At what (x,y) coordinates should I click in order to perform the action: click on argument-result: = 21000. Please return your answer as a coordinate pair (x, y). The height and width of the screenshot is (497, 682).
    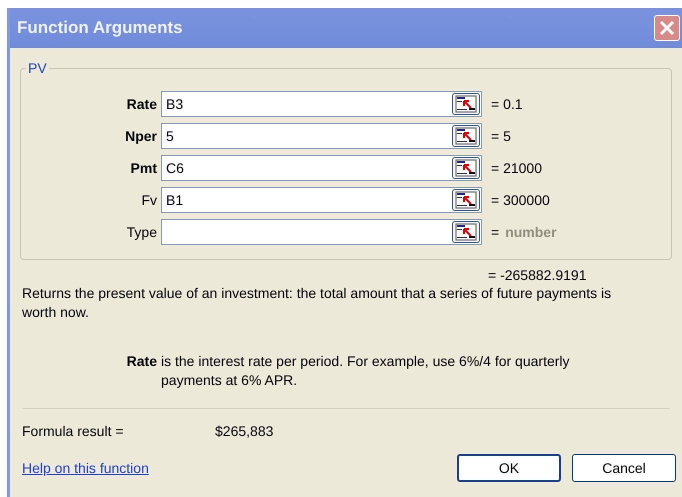
    Looking at the image, I should click on (516, 168).